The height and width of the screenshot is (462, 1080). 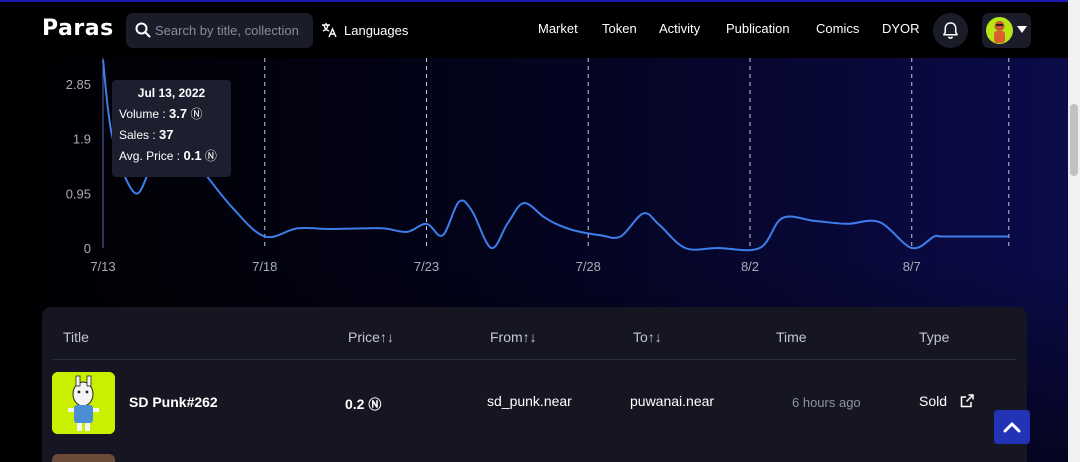 What do you see at coordinates (230, 30) in the screenshot?
I see `search-input` at bounding box center [230, 30].